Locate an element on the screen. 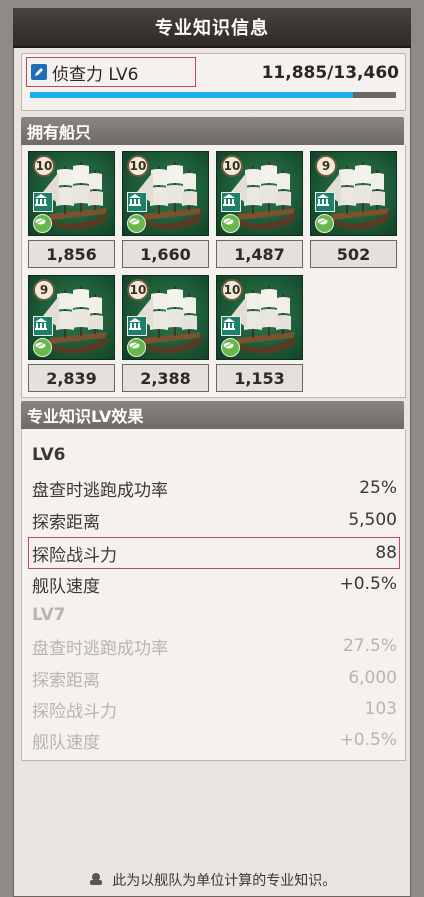  effect-value: 88 is located at coordinates (386, 553).